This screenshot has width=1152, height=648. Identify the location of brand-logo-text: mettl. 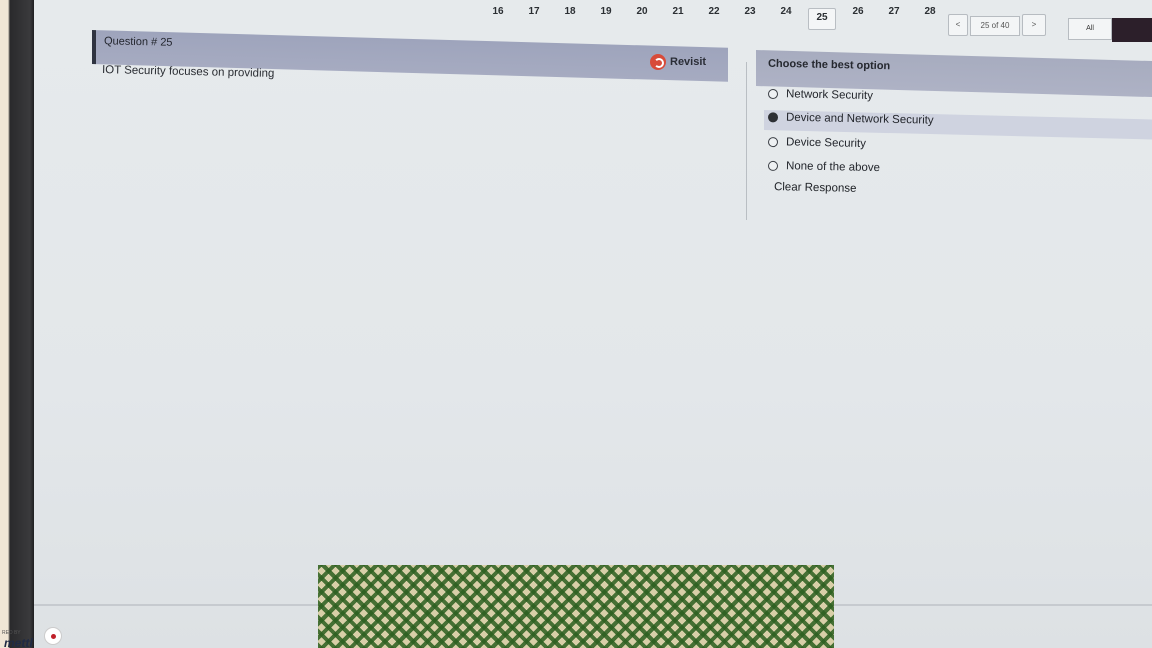
(18, 642).